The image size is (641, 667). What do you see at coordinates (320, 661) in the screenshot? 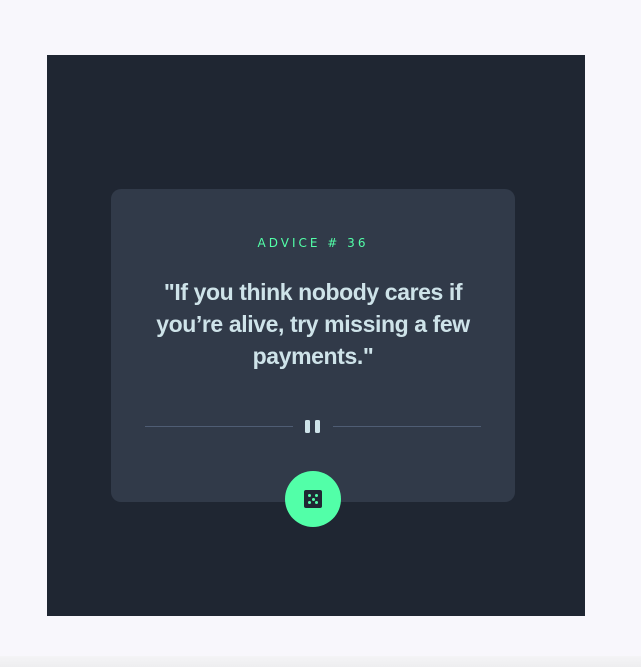
I see `bottom-strip` at bounding box center [320, 661].